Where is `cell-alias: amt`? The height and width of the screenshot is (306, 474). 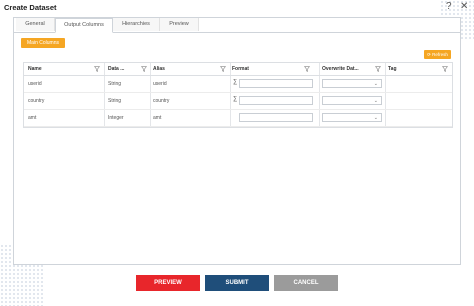
cell-alias: amt is located at coordinates (157, 118).